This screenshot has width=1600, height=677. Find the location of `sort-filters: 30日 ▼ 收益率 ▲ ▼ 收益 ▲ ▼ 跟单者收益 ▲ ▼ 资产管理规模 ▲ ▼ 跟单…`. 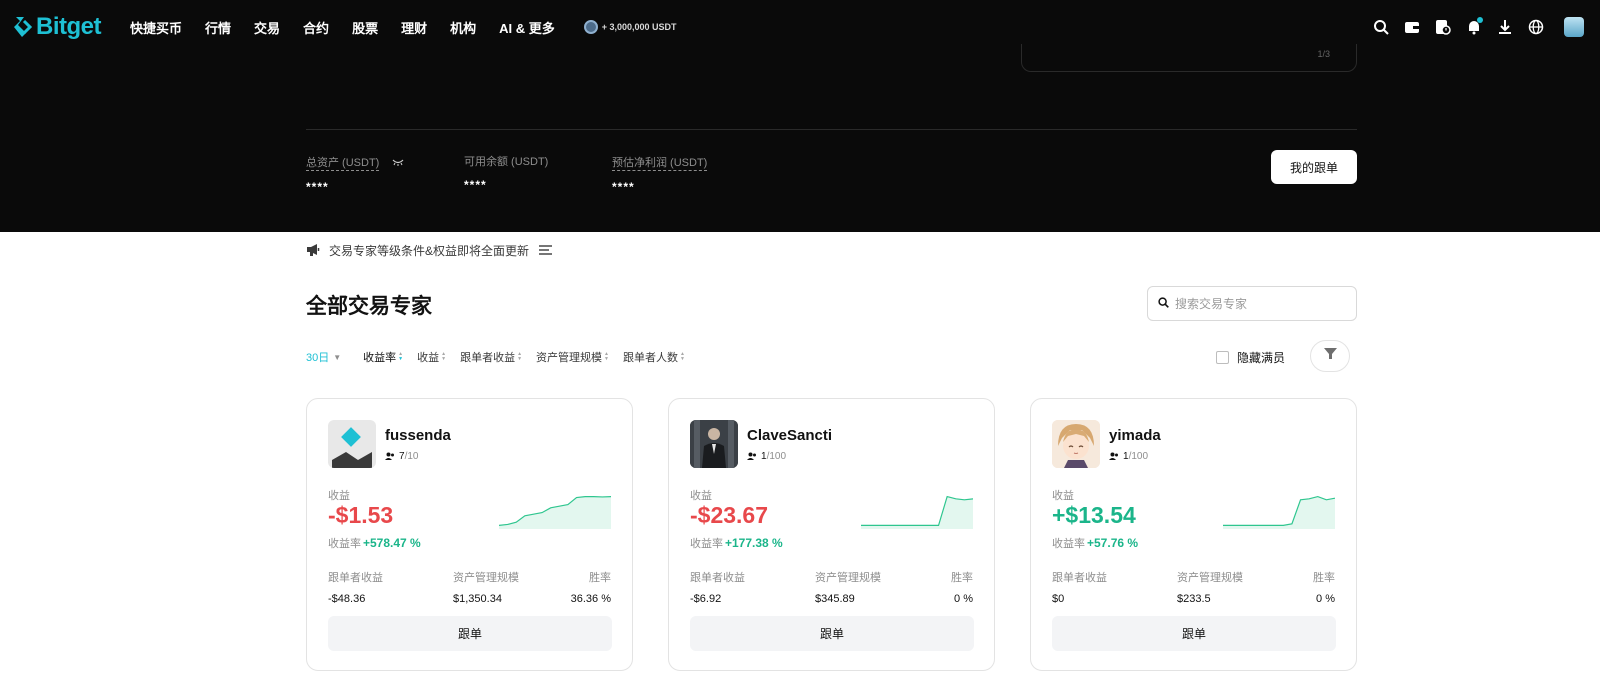

sort-filters: 30日 ▼ 收益率 ▲ ▼ 收益 ▲ ▼ 跟单者收益 ▲ ▼ 资产管理规模 ▲ ▼ 跟单… is located at coordinates (502, 357).